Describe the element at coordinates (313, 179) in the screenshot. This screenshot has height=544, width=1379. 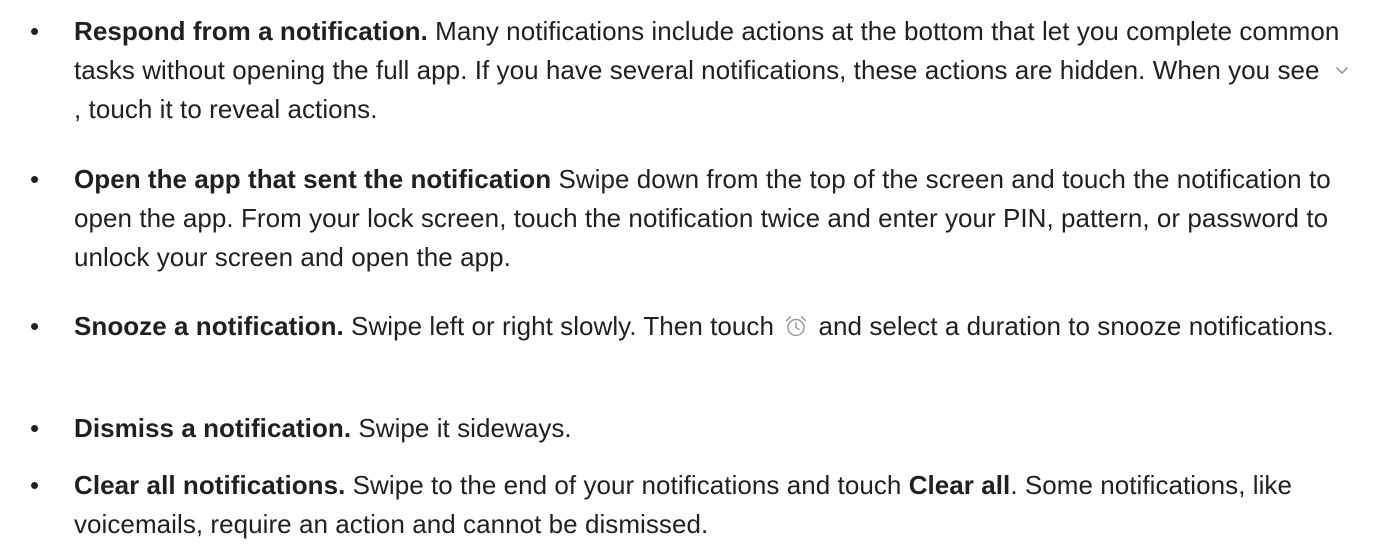
I see `item-heading: Open the app that sent the notification` at that location.